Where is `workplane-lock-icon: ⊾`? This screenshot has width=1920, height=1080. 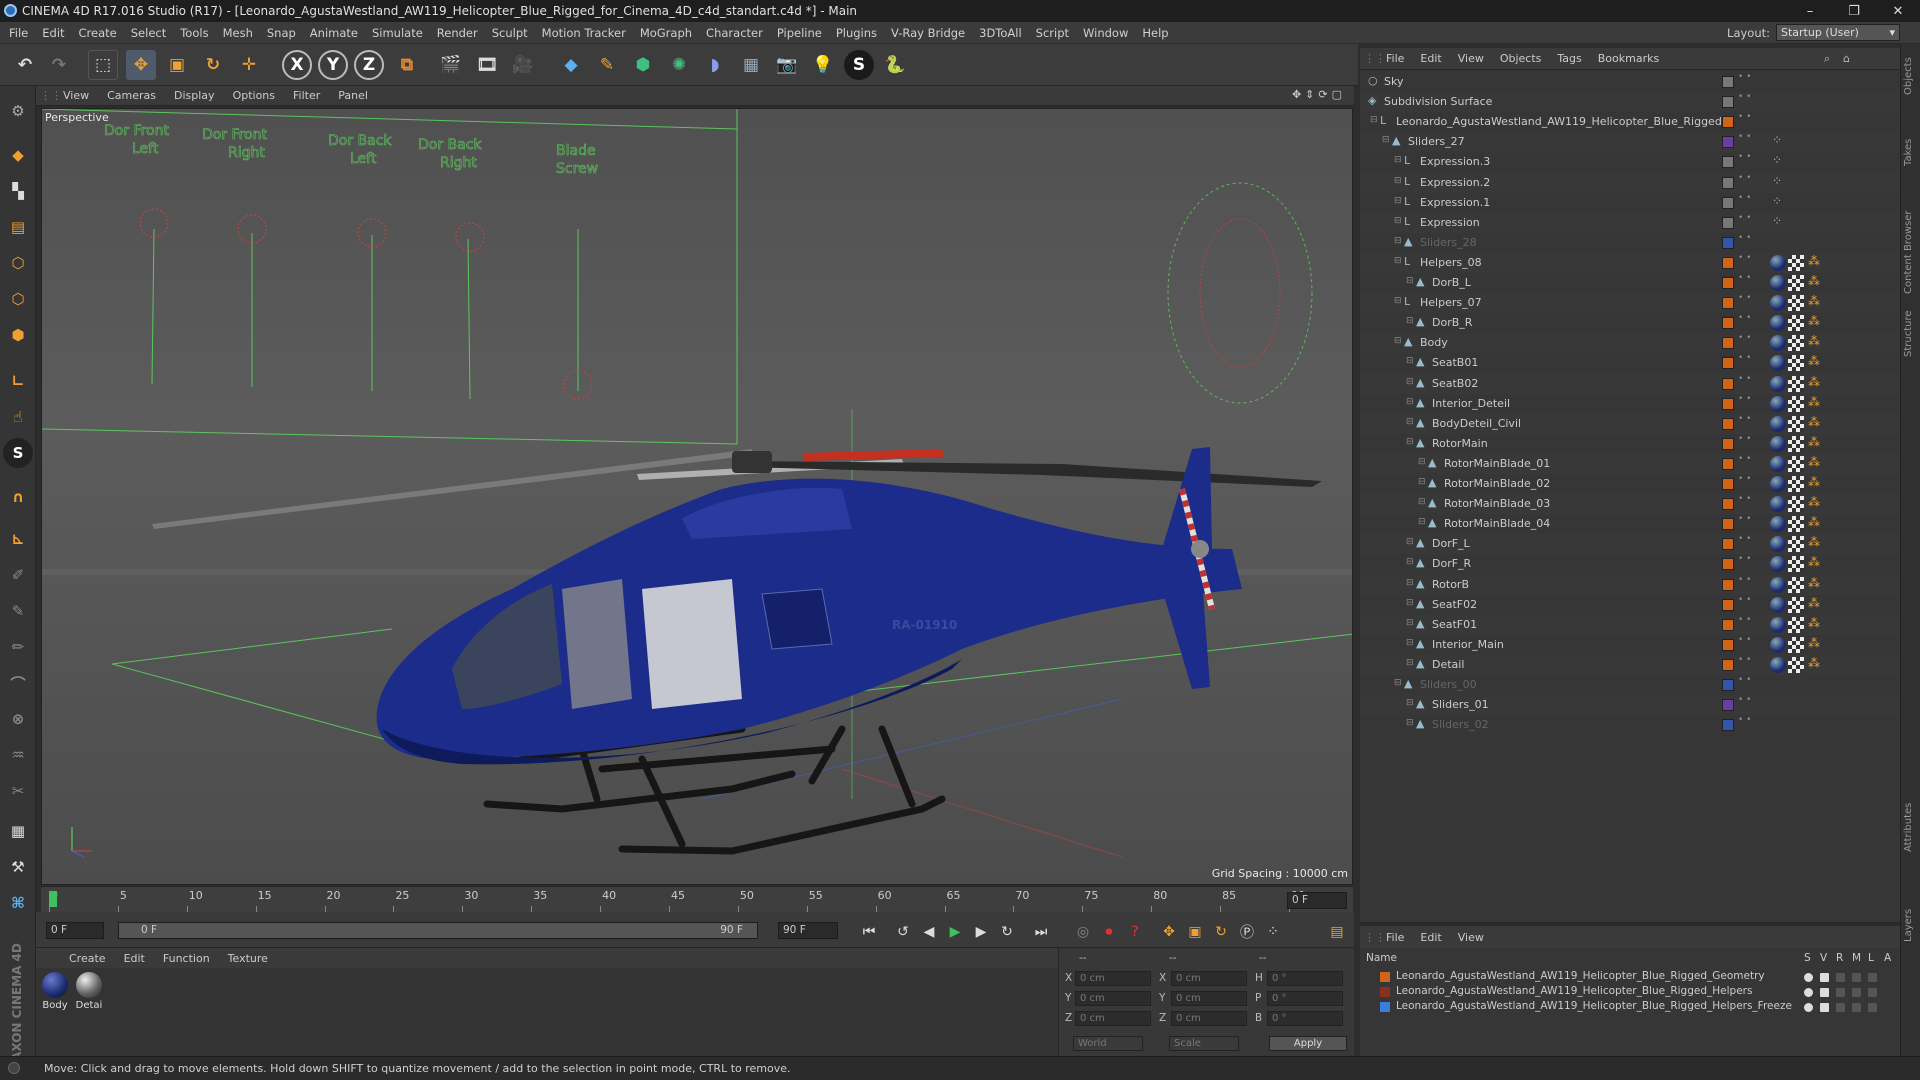
workplane-lock-icon: ⊾ is located at coordinates (18, 539).